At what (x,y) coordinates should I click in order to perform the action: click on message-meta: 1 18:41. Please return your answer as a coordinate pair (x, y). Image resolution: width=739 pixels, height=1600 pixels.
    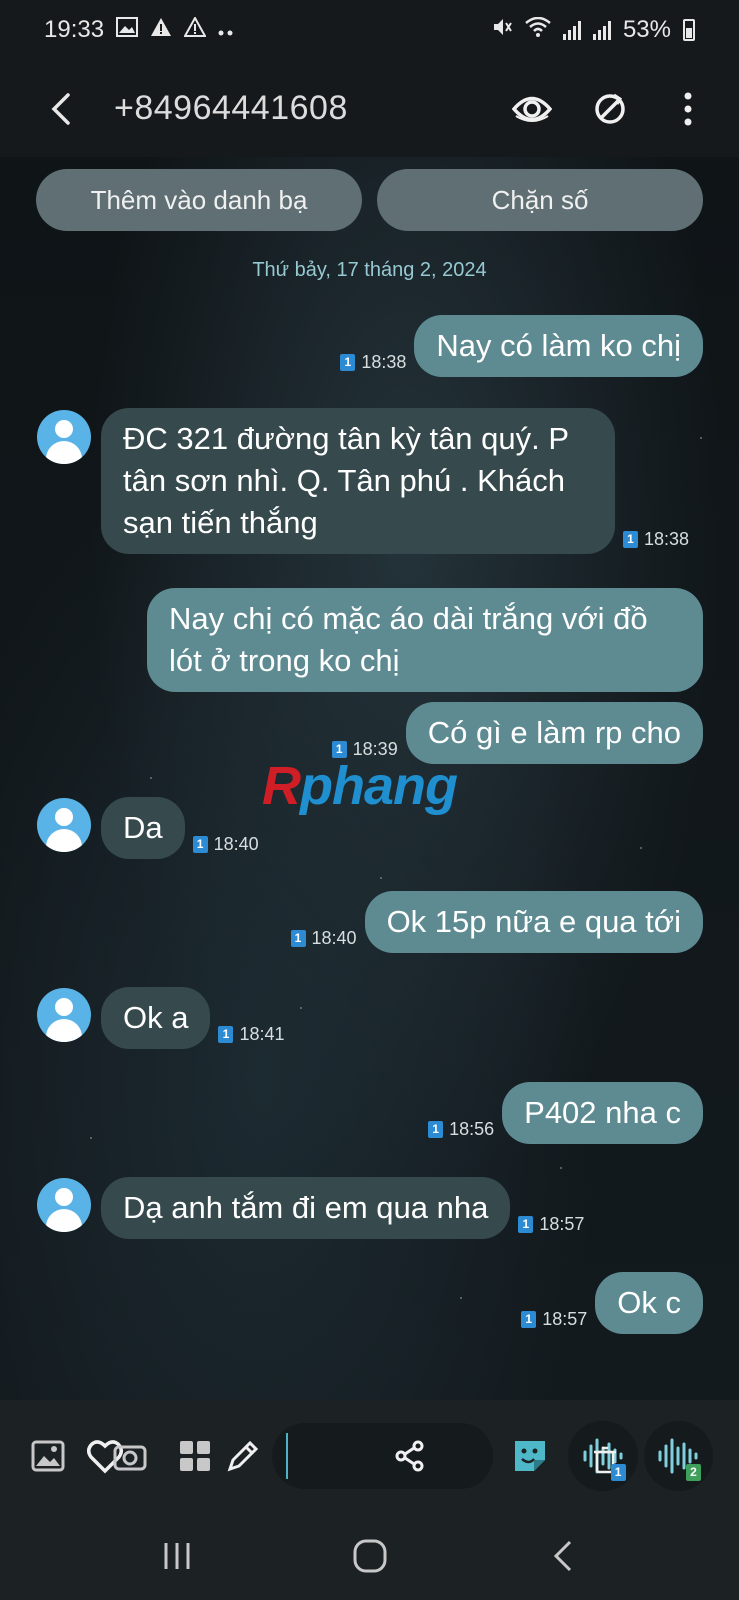
    Looking at the image, I should click on (251, 1034).